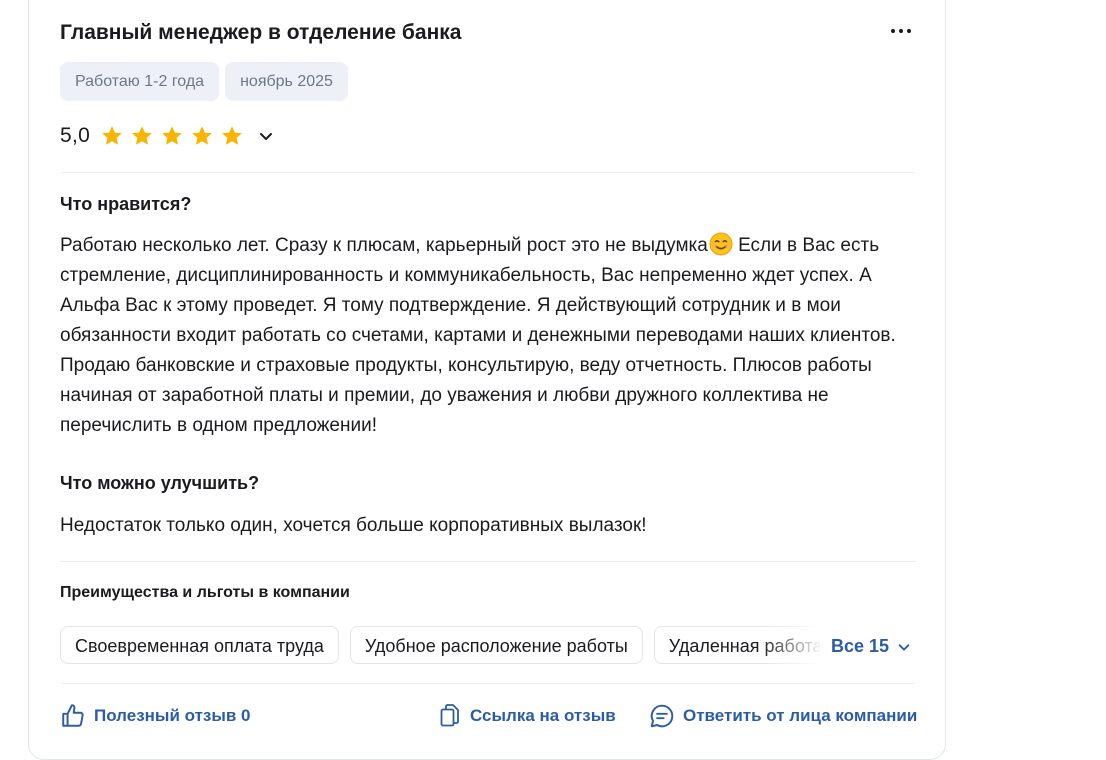 The width and height of the screenshot is (1106, 760). What do you see at coordinates (140, 81) in the screenshot?
I see `tag-experience: Работаю 1-2 года` at bounding box center [140, 81].